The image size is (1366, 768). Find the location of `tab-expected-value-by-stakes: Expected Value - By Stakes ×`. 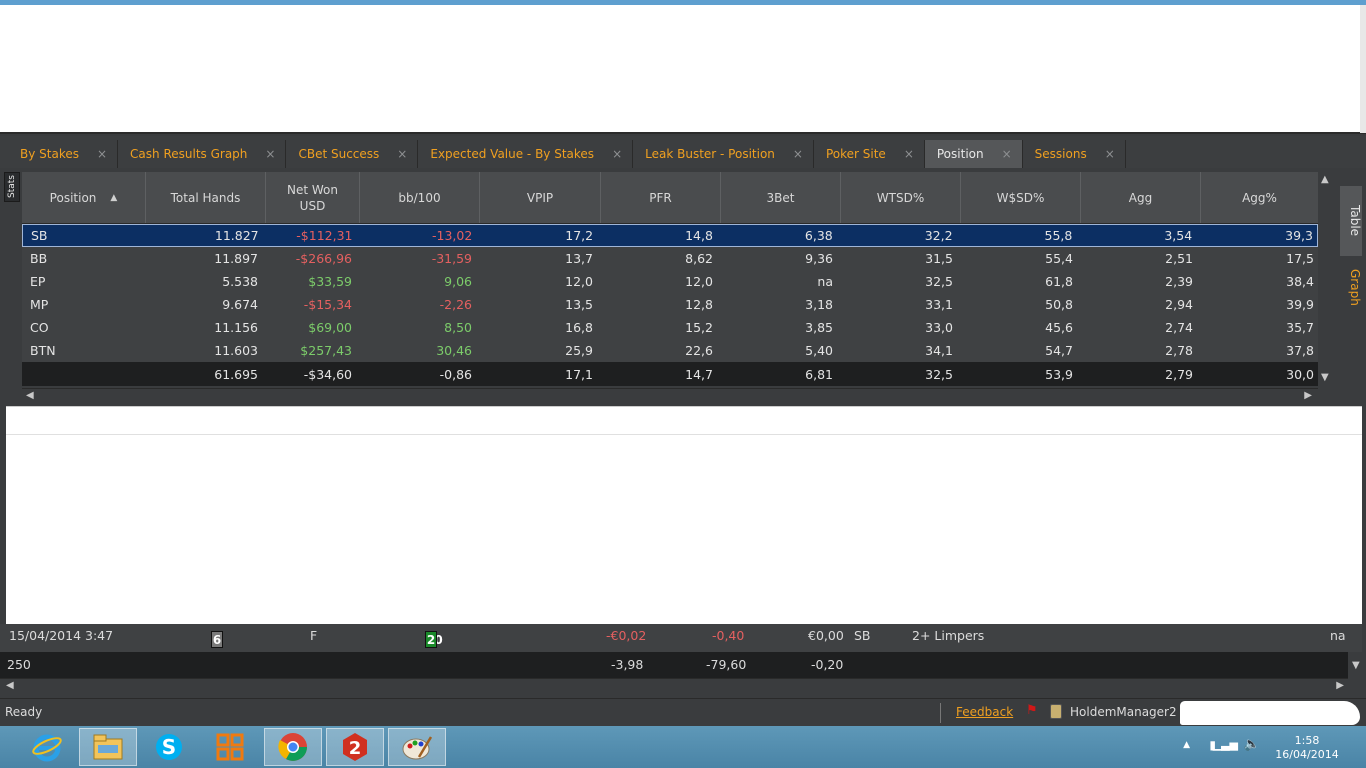

tab-expected-value-by-stakes: Expected Value - By Stakes × is located at coordinates (526, 154).